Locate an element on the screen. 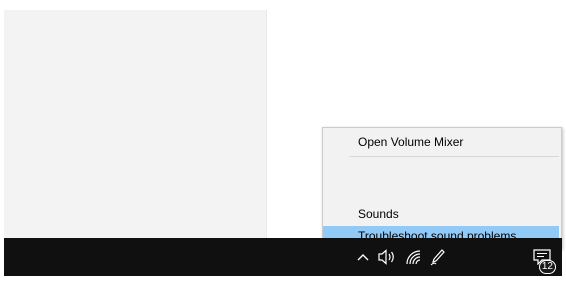  menu-item-sounds: Sounds is located at coordinates (441, 214).